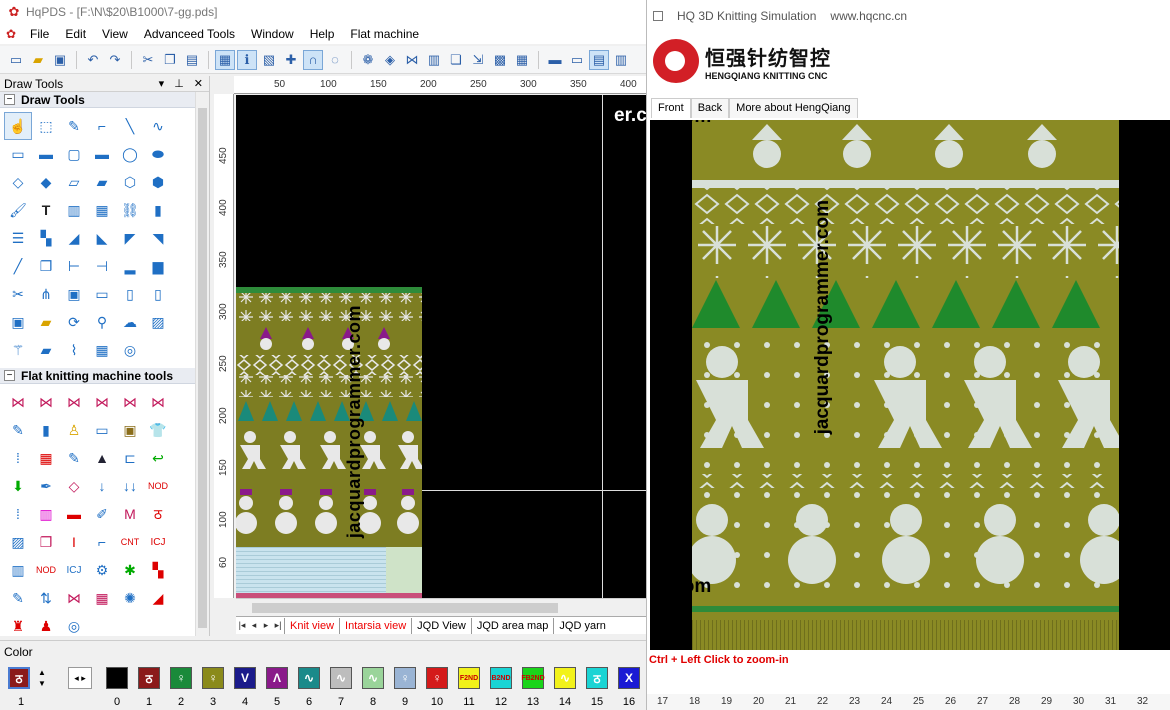 The width and height of the screenshot is (1170, 710). What do you see at coordinates (102, 458) in the screenshot?
I see `cone-icon: ▲` at bounding box center [102, 458].